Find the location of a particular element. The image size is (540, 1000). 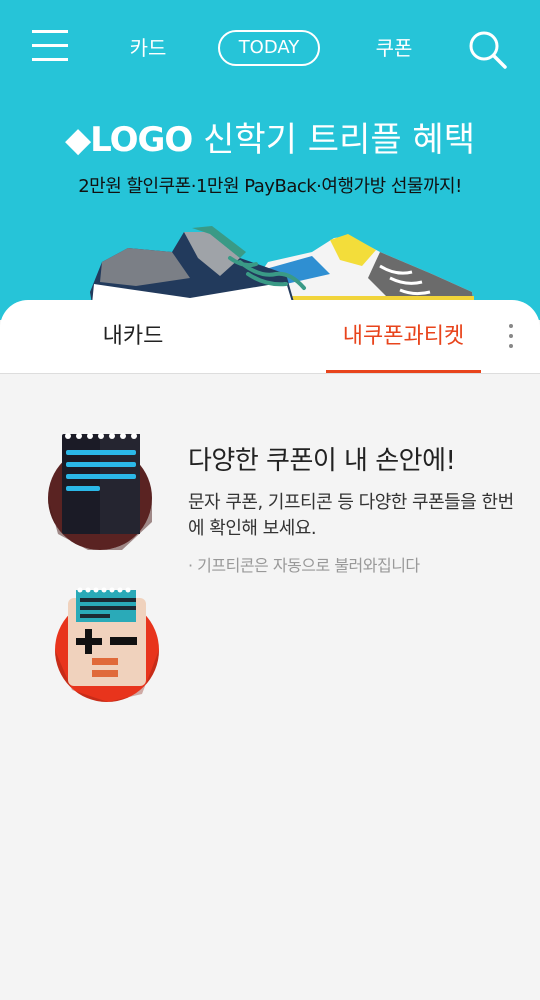

search-icon is located at coordinates (487, 49).